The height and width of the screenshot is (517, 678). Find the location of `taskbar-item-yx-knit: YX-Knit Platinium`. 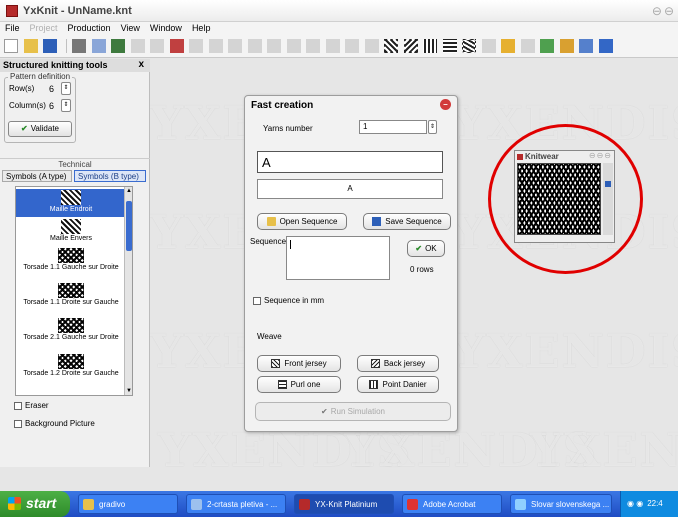

taskbar-item-yx-knit: YX-Knit Platinium is located at coordinates (344, 504).